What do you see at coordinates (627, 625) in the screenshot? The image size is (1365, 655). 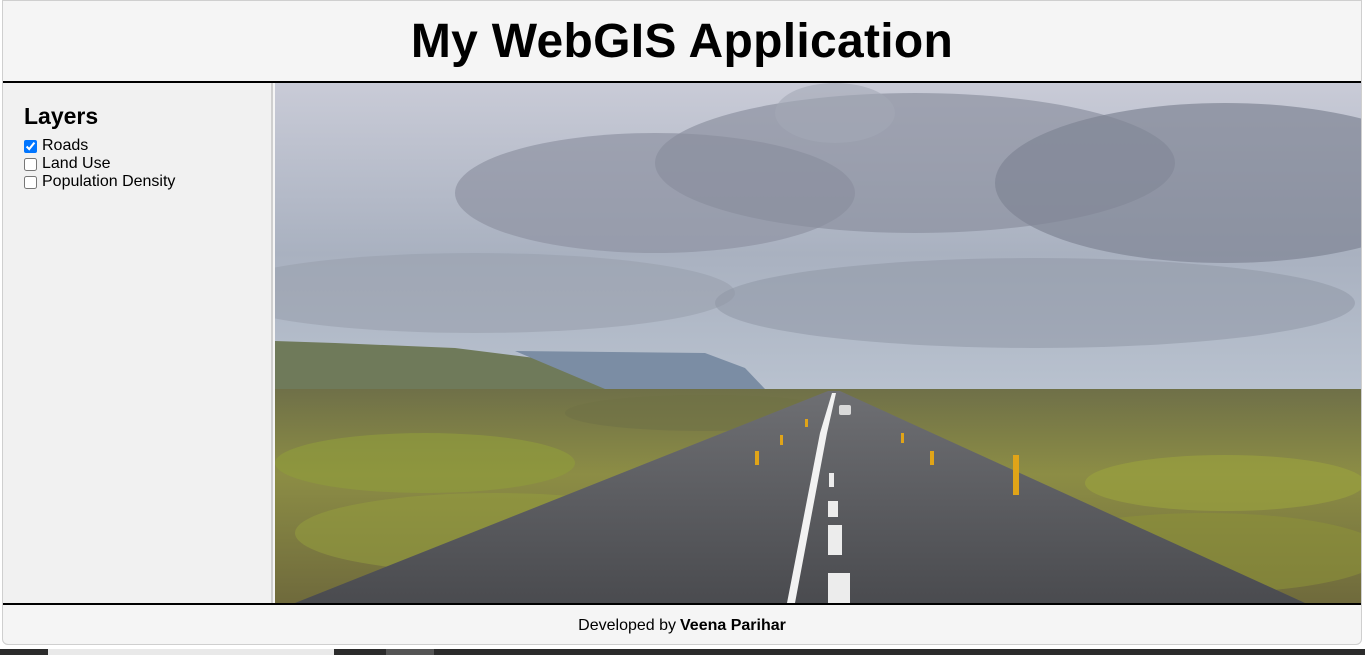 I see `footer-prefix: Developed by` at bounding box center [627, 625].